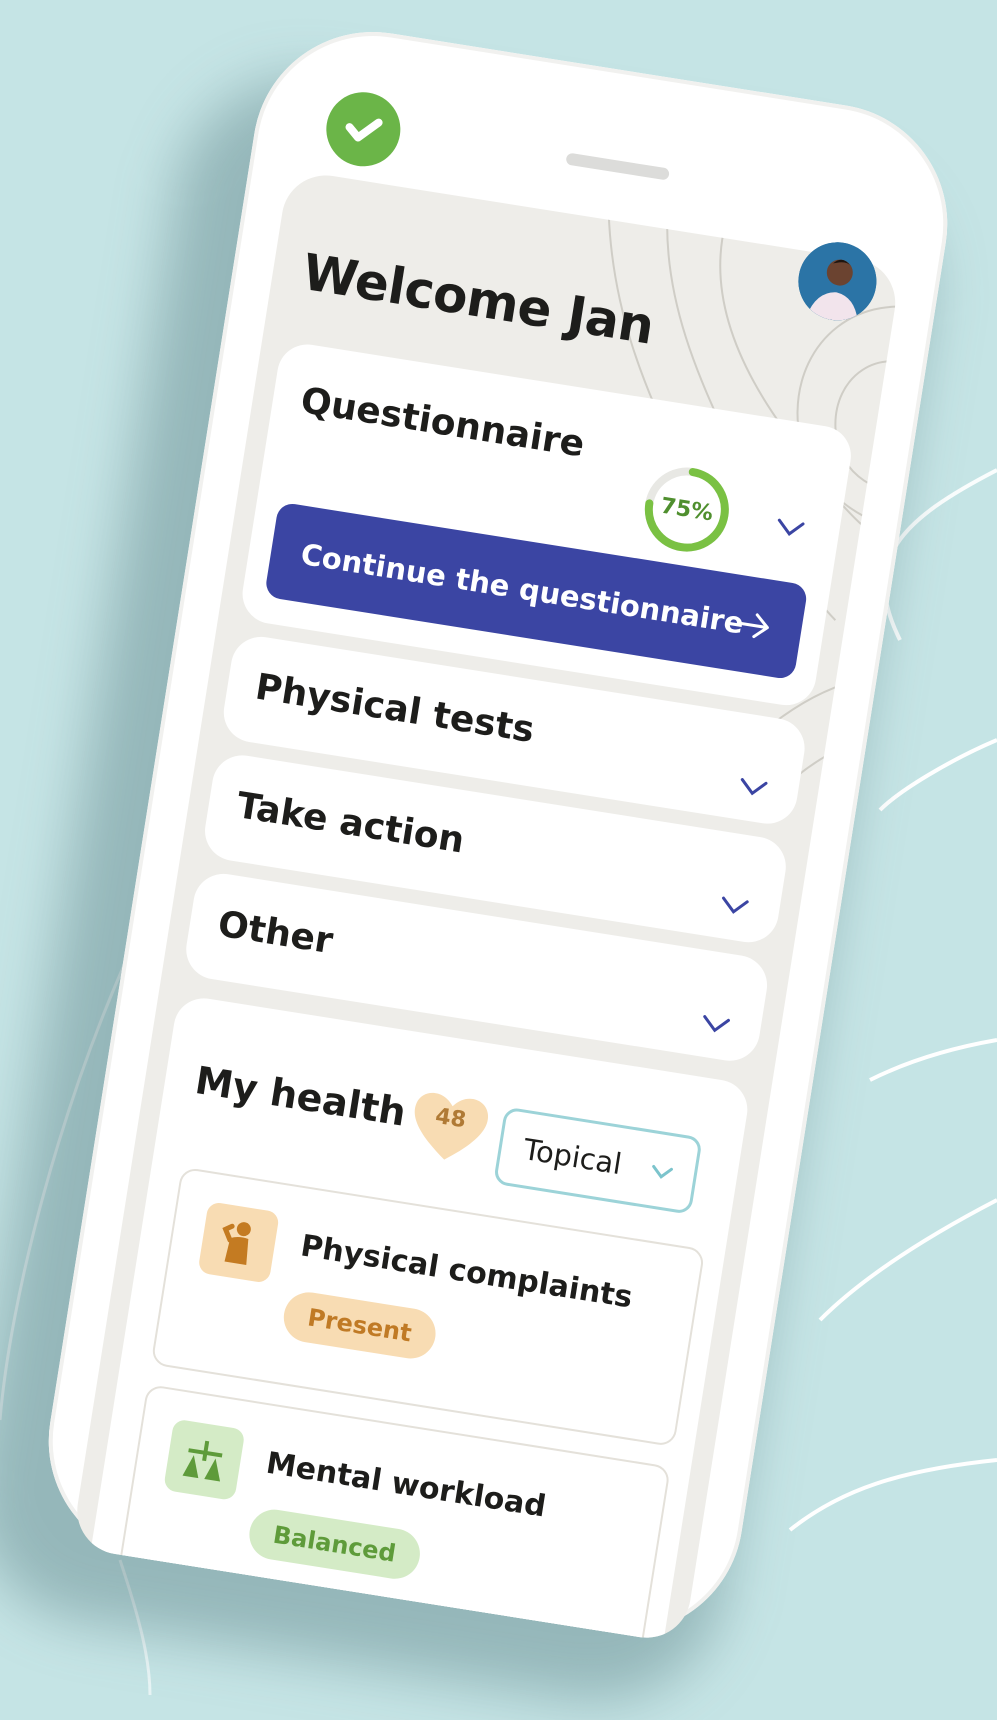 The width and height of the screenshot is (997, 1720). What do you see at coordinates (406, 1485) in the screenshot?
I see `health-item-title: Mental workload` at bounding box center [406, 1485].